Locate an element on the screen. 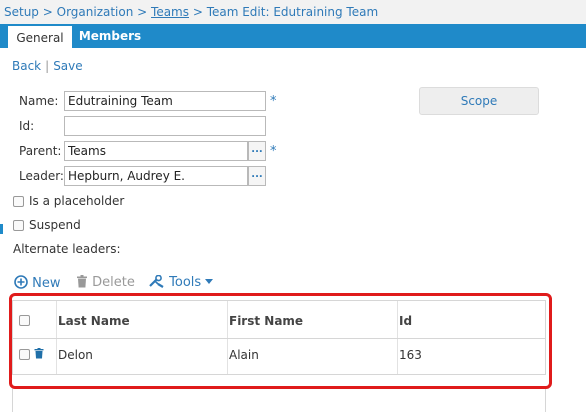 Image resolution: width=586 pixels, height=412 pixels. tools-dropdown: Tools is located at coordinates (181, 282).